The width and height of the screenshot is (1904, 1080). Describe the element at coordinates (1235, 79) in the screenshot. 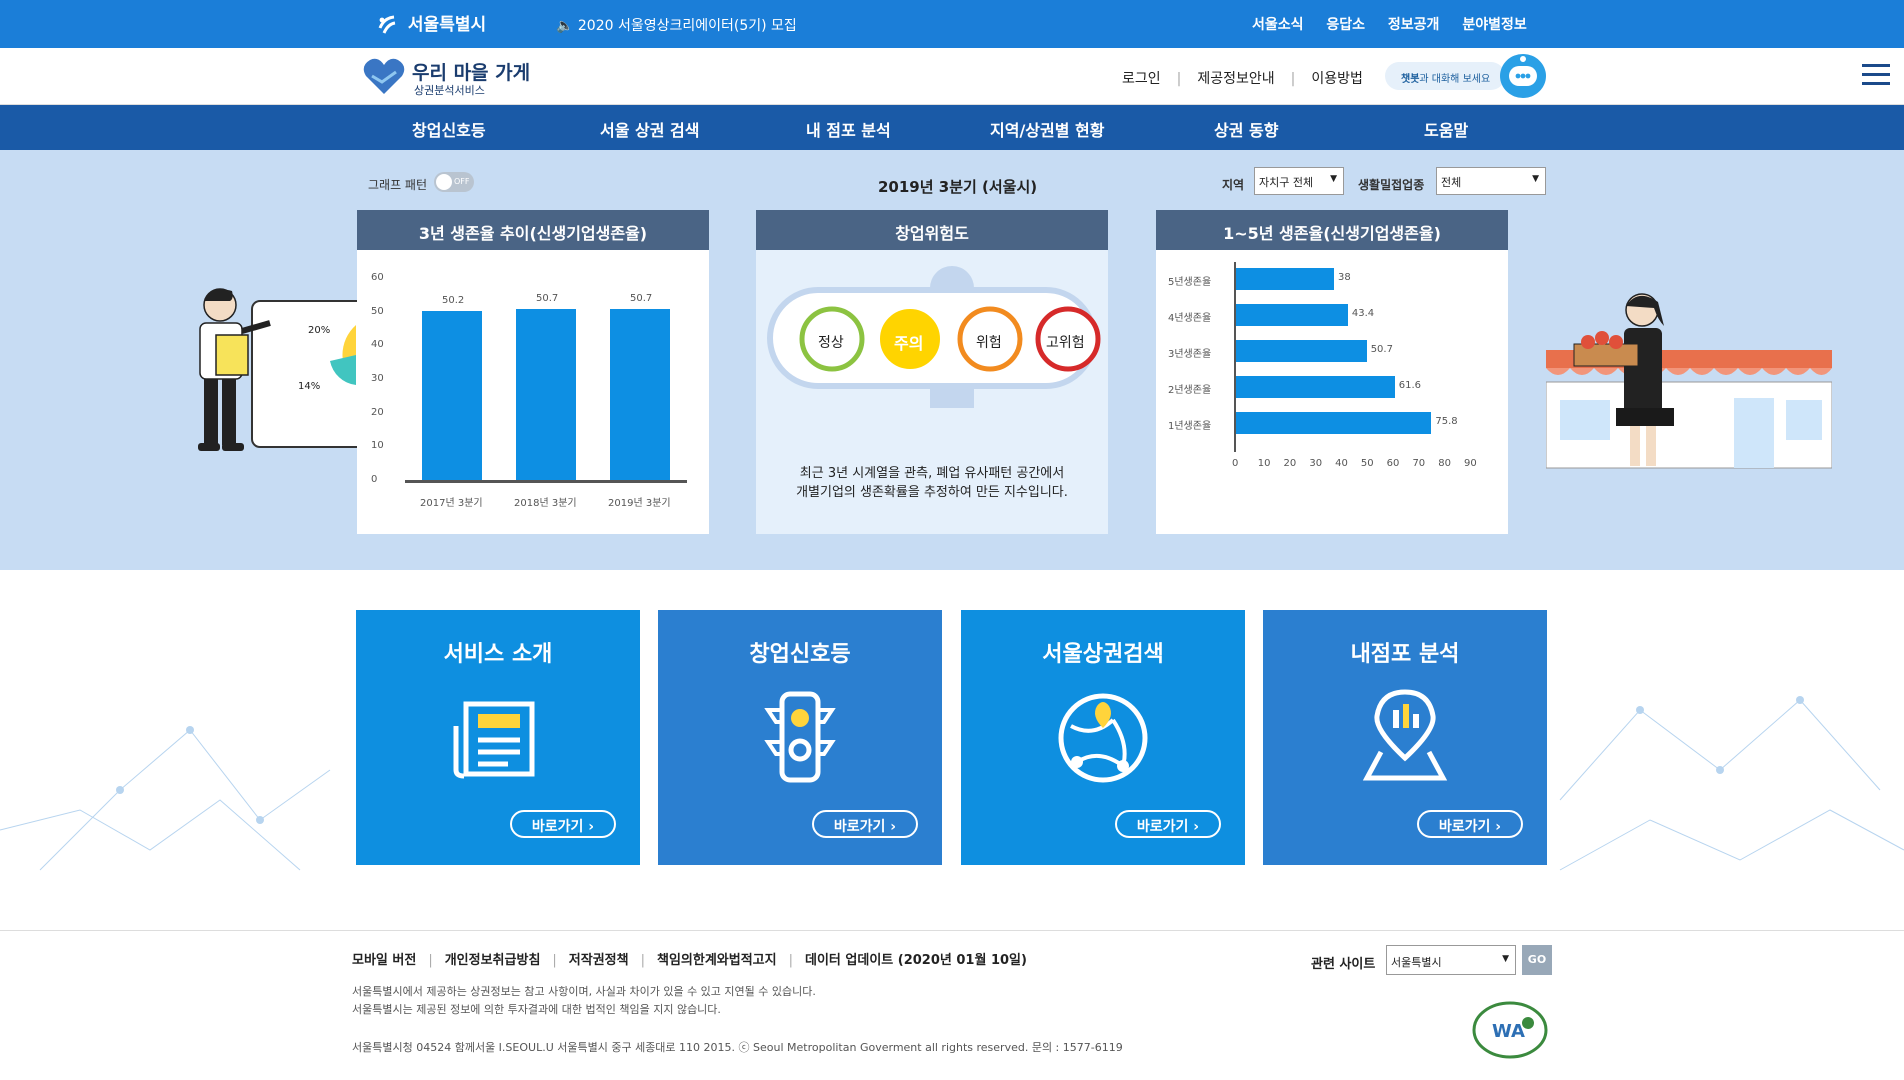

I see `info-guide-link: 제공정보안내` at that location.